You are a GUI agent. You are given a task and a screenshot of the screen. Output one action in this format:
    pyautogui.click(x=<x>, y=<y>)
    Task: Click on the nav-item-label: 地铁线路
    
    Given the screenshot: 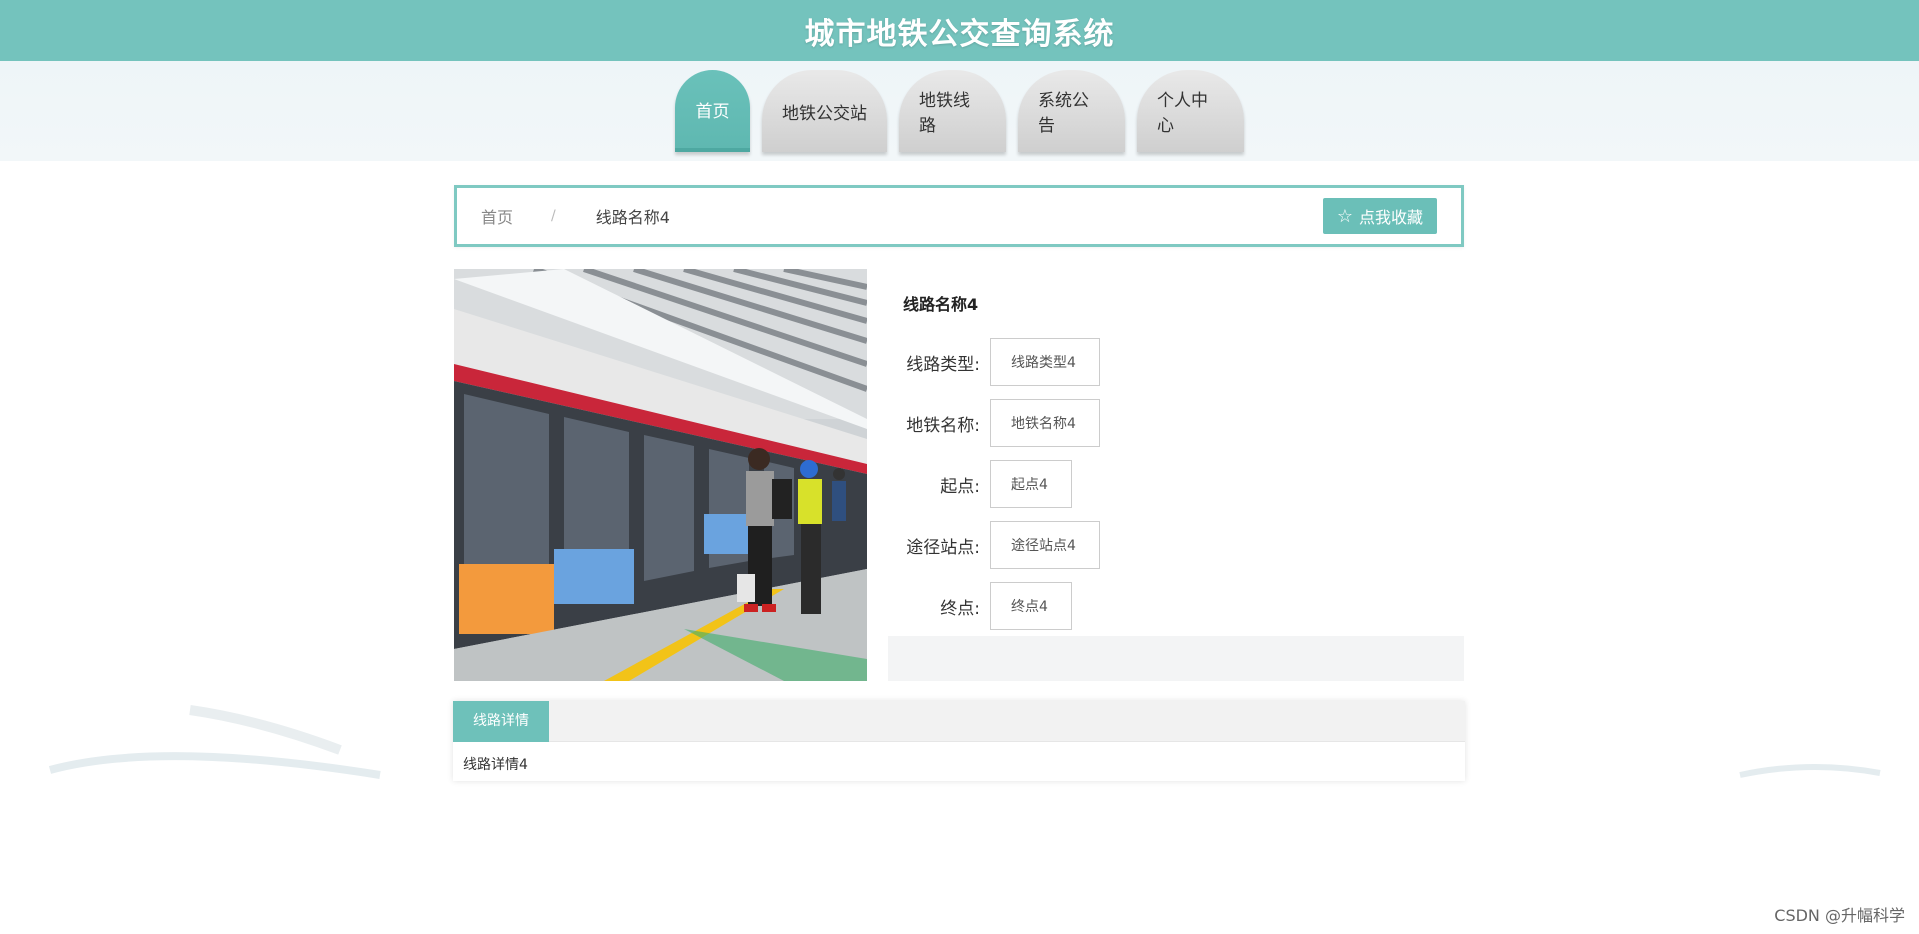 What is the action you would take?
    pyautogui.click(x=944, y=113)
    